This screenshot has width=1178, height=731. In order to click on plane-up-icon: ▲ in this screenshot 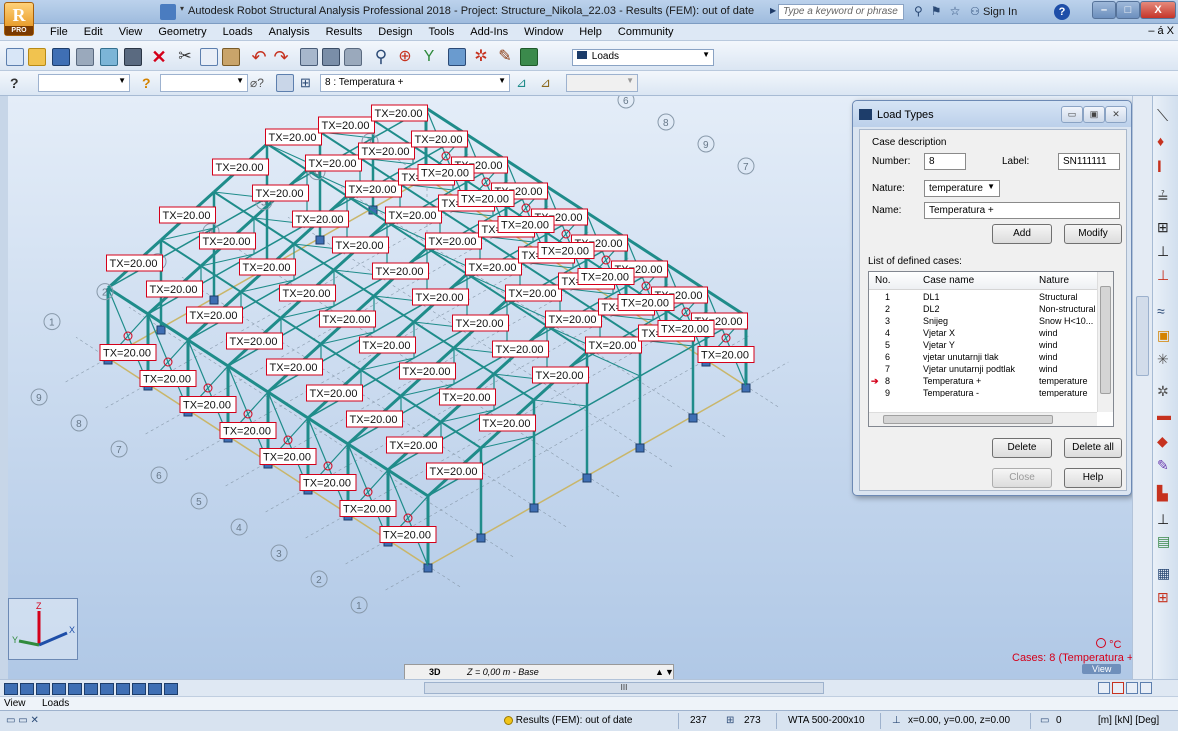, I will do `click(659, 672)`.